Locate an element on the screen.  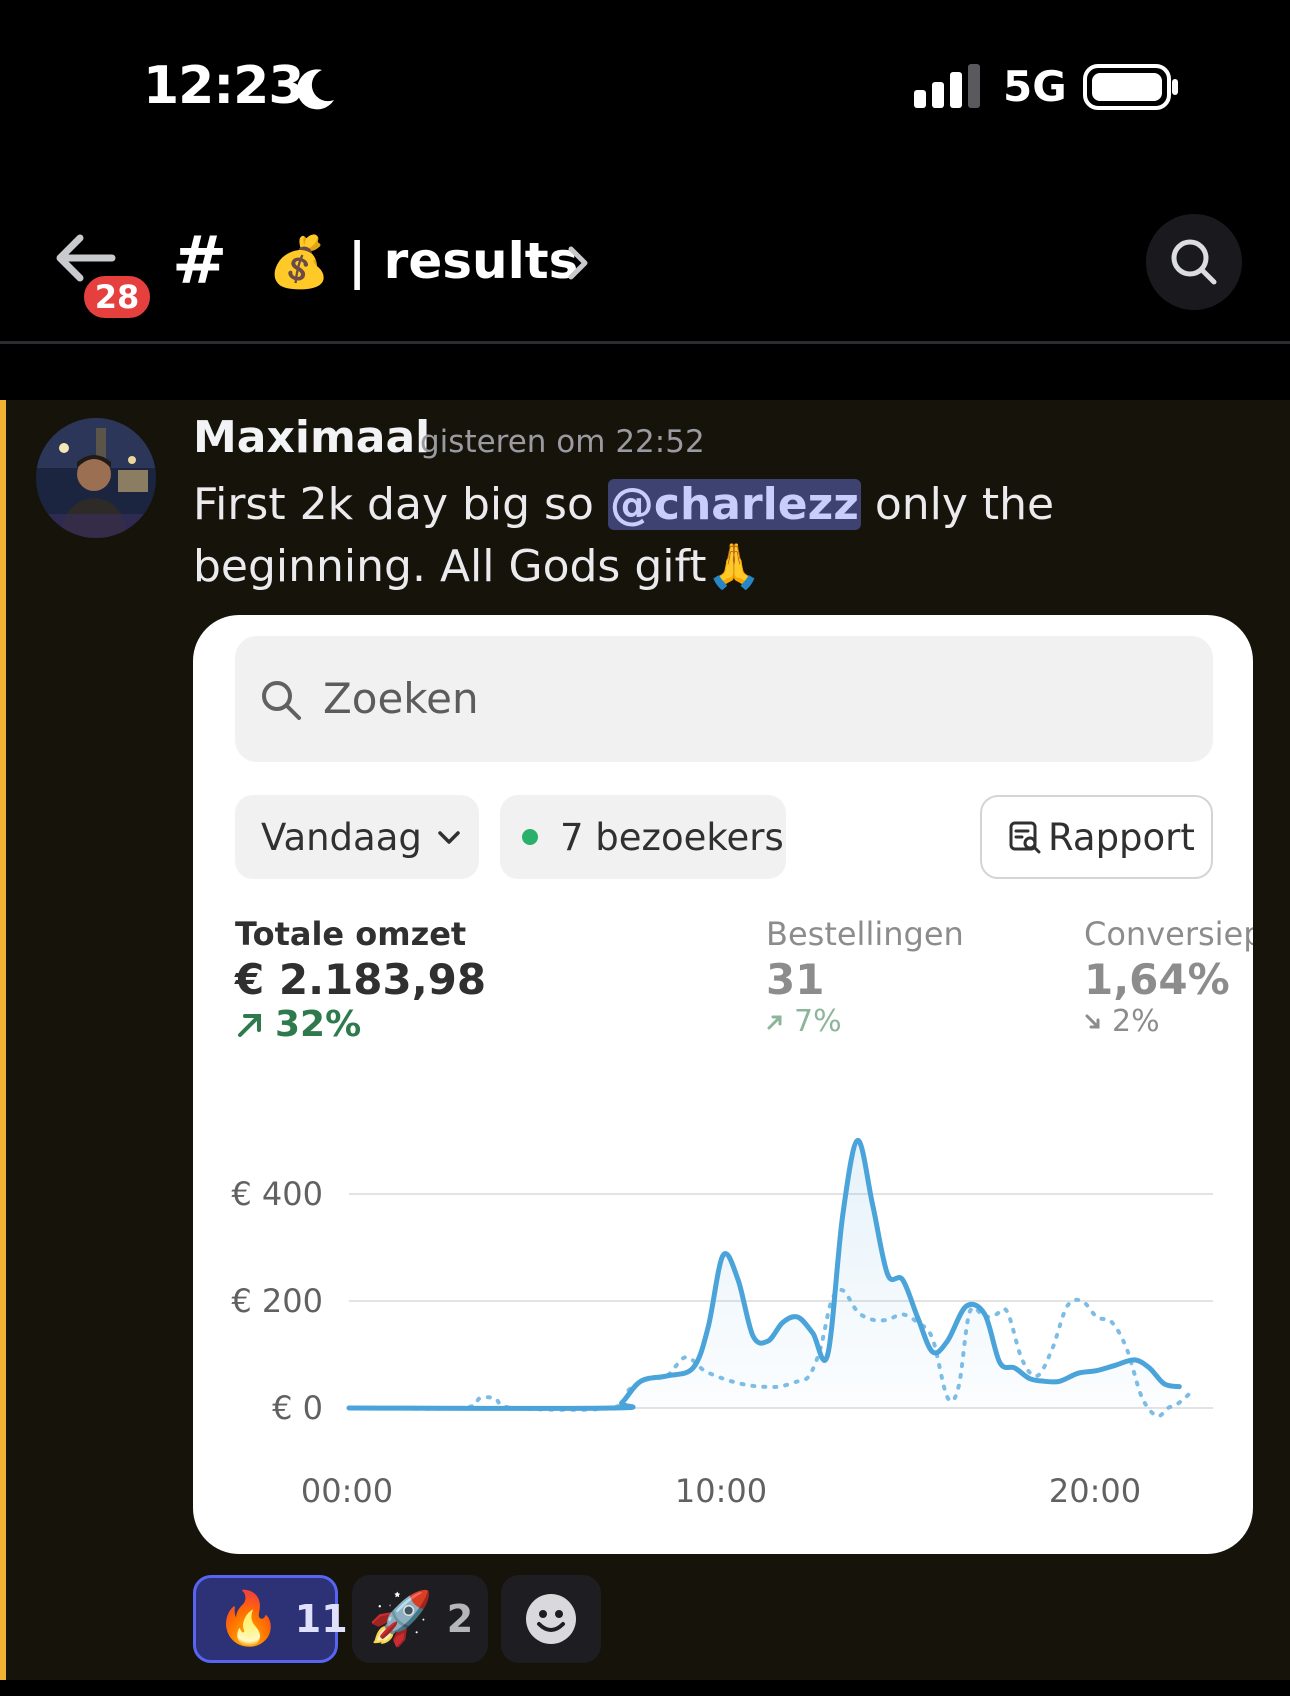
reaction-rocket: 🚀 2 is located at coordinates (420, 1619).